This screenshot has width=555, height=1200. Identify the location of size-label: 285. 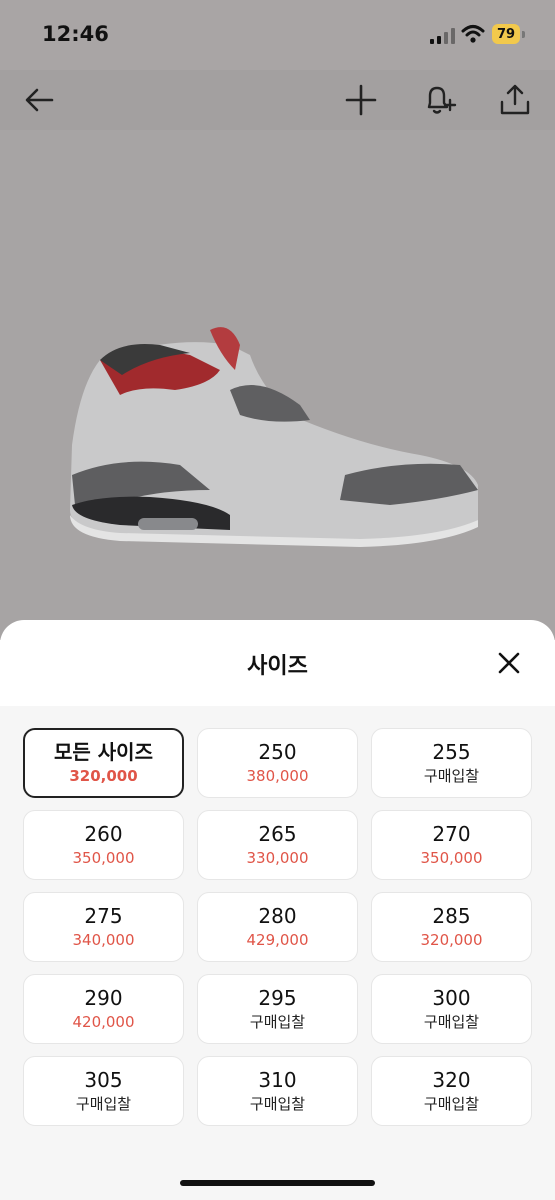
(451, 916).